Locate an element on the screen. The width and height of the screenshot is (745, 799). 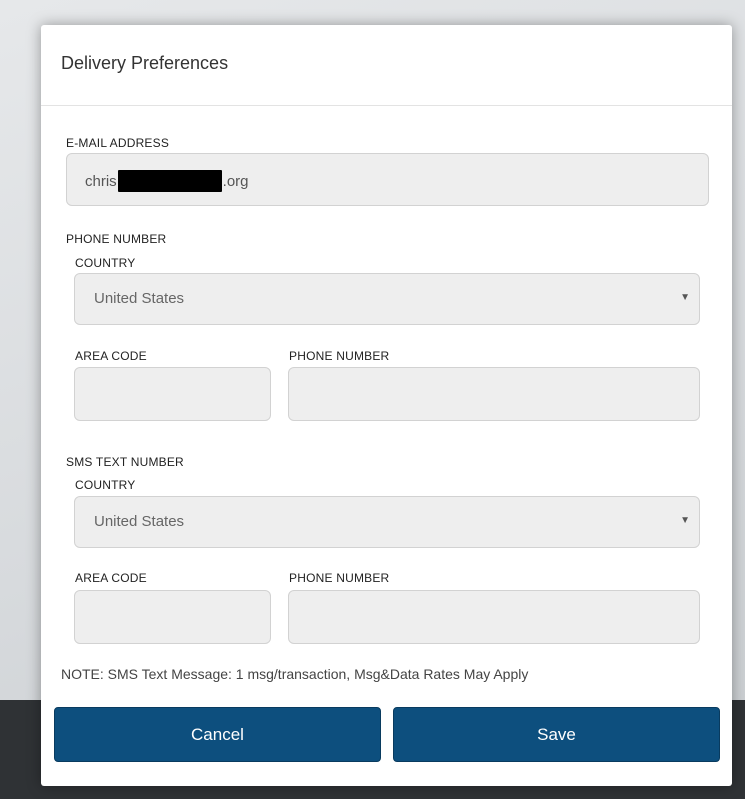
email-value: chris .org is located at coordinates (167, 181).